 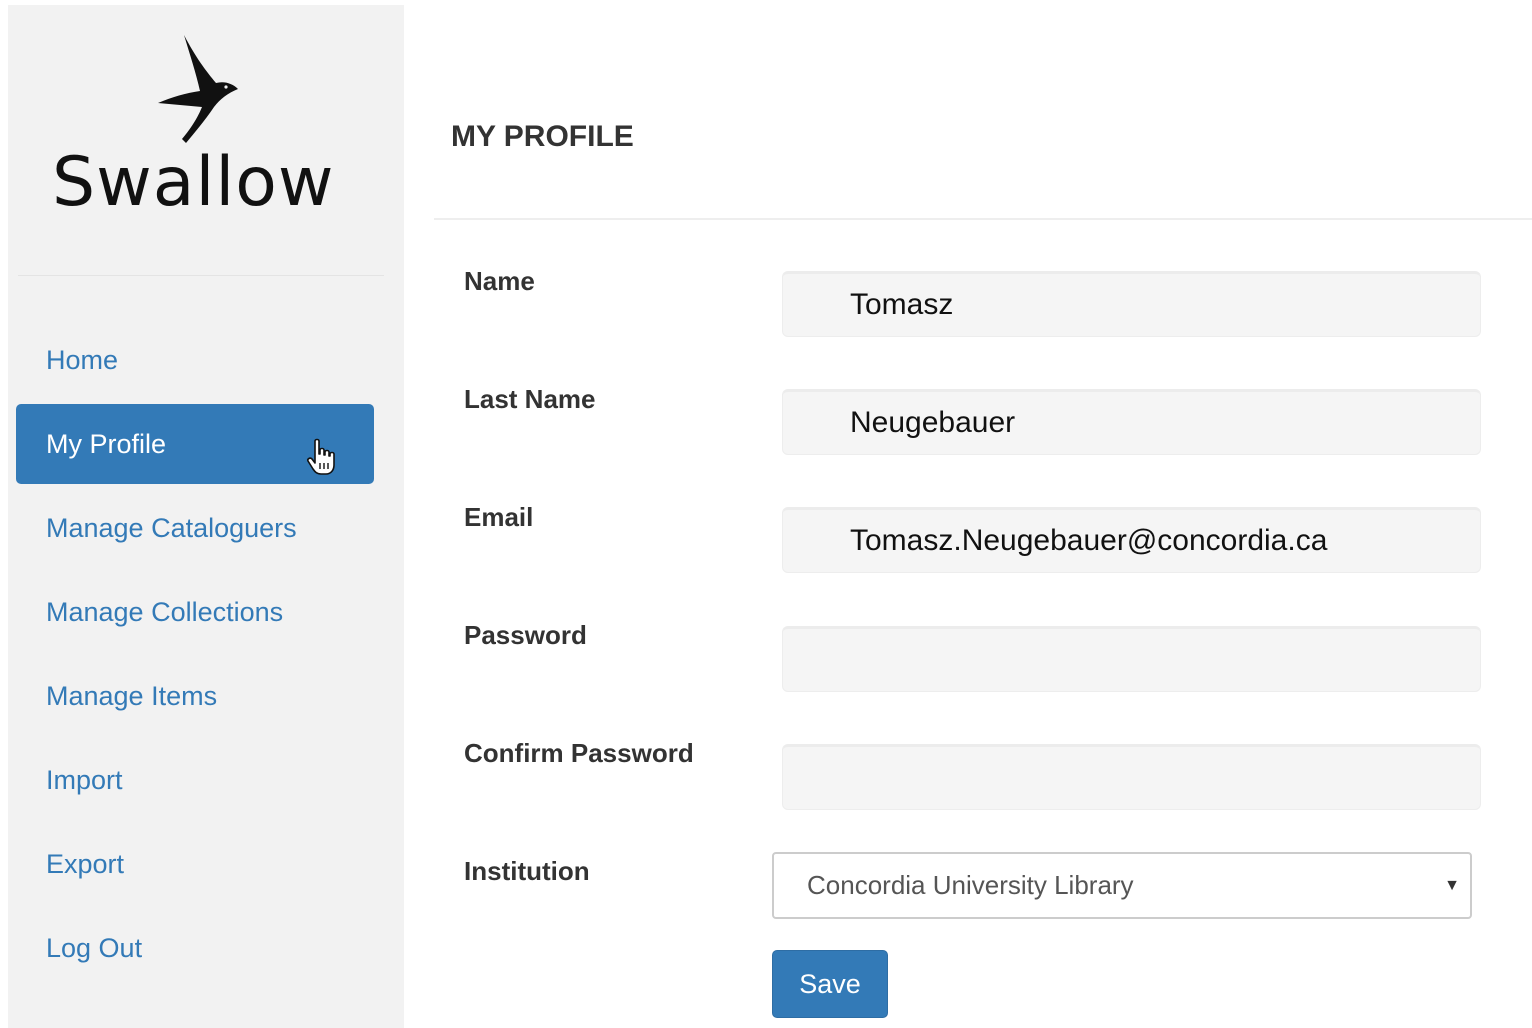 I want to click on sidebar-item-manage-cataloguers: Manage Cataloguers, so click(x=195, y=528).